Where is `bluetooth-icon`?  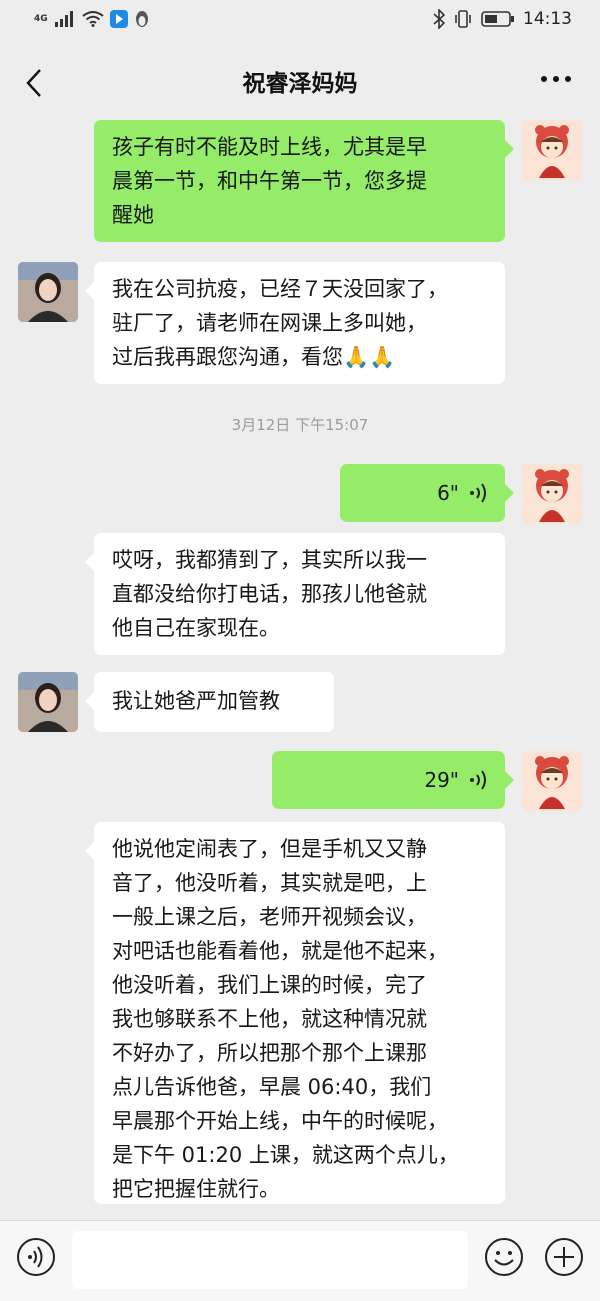
bluetooth-icon is located at coordinates (439, 19).